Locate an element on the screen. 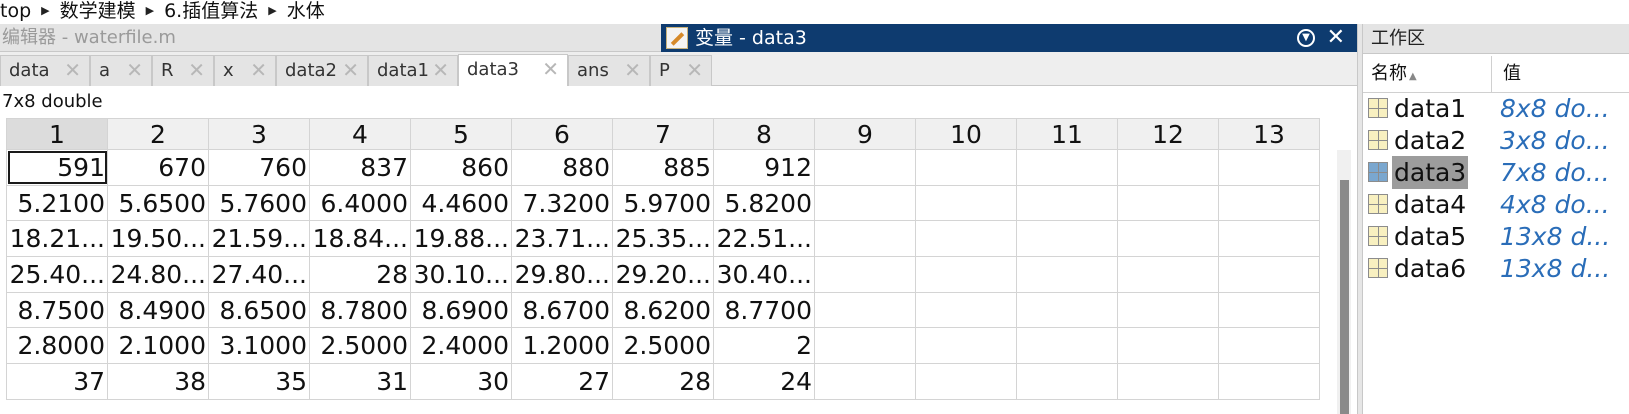 This screenshot has width=1629, height=414. column-header: 9 is located at coordinates (865, 134).